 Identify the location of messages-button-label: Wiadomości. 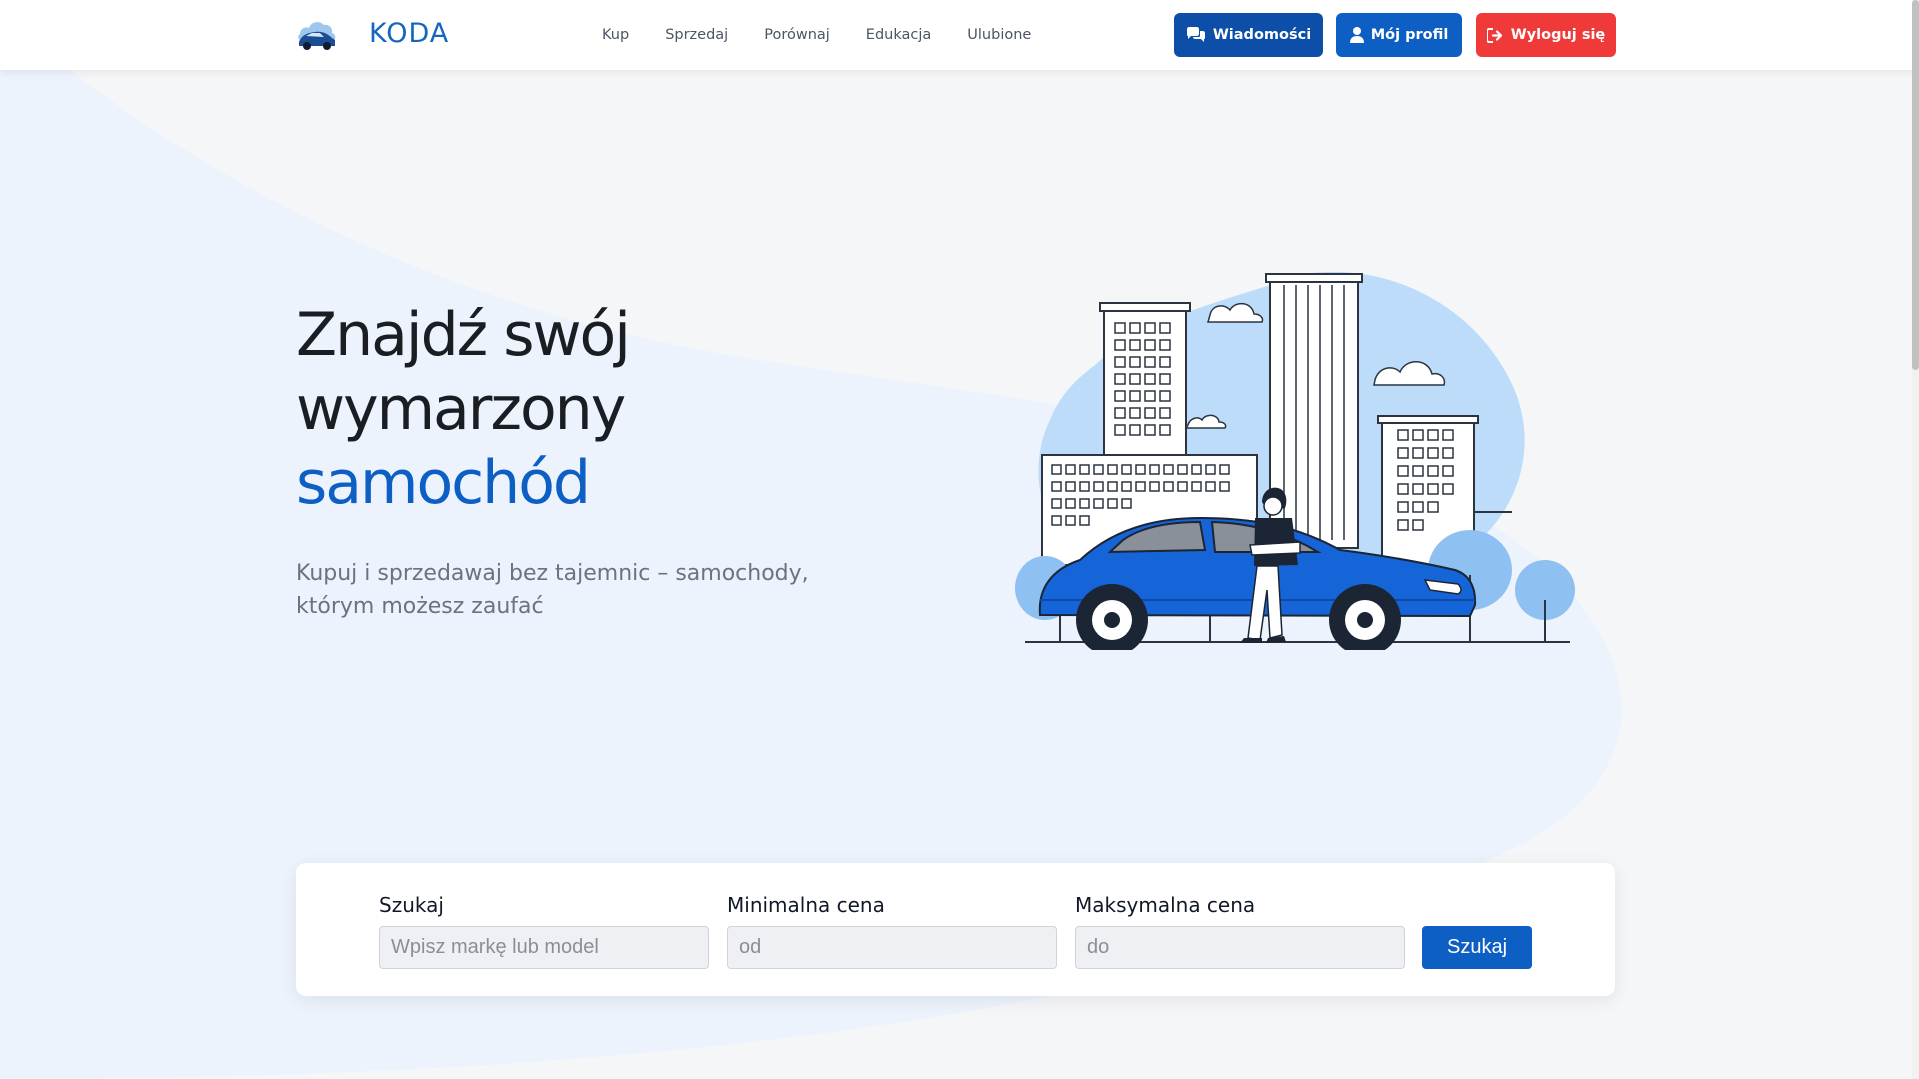
(1262, 35).